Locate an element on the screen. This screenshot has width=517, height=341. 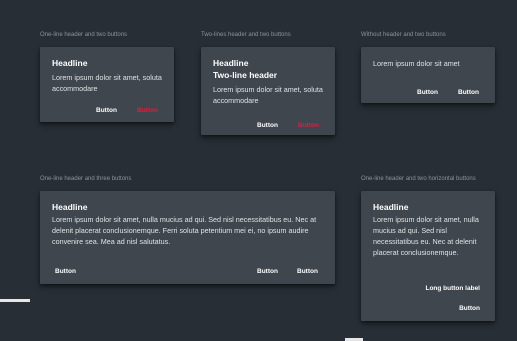
section-label-without-header: Without header and two buttons is located at coordinates (403, 35).